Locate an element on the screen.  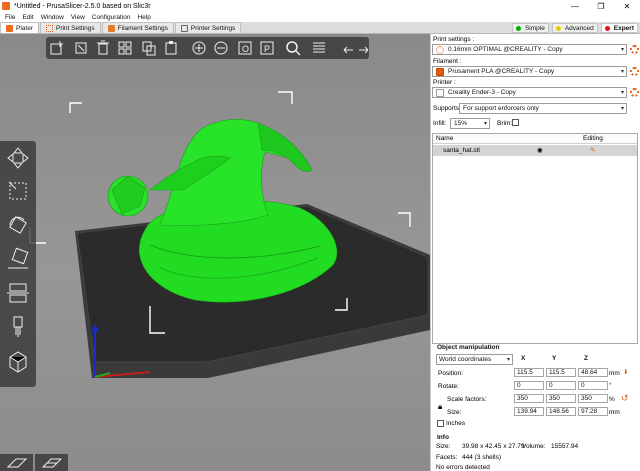
undo-button is located at coordinates (347, 48).